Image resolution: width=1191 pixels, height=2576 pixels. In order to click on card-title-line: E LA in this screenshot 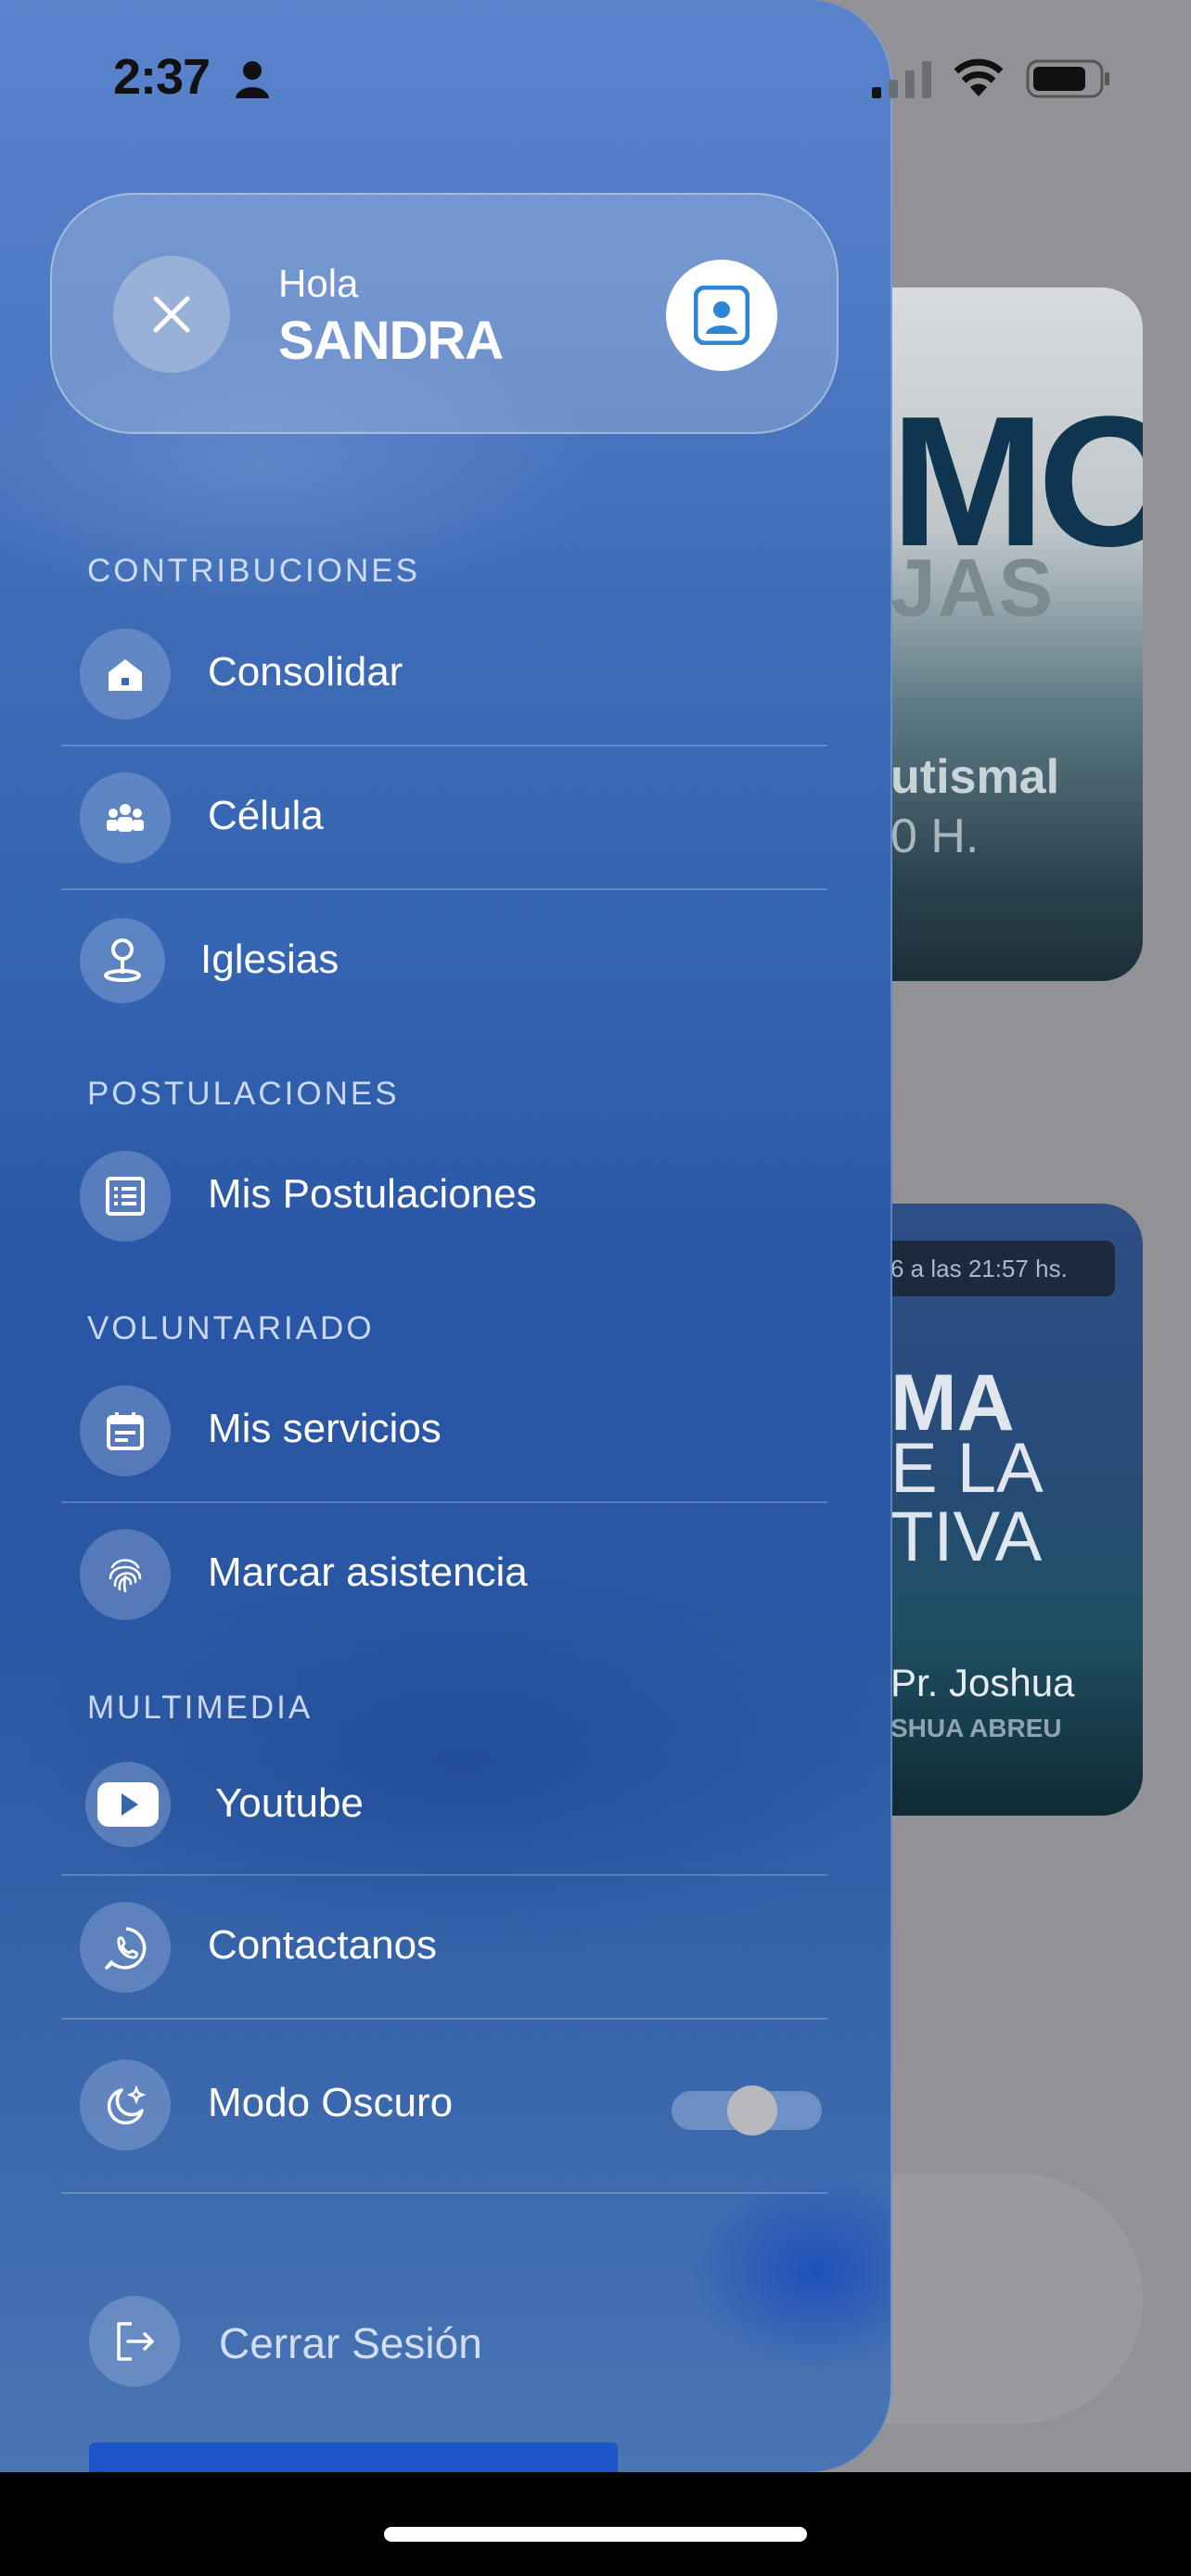, I will do `click(967, 1468)`.